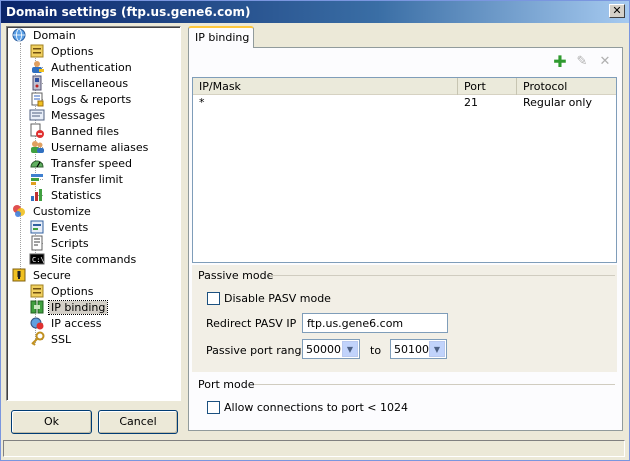 This screenshot has height=461, width=630. Describe the element at coordinates (138, 422) in the screenshot. I see `cancel-button: Cancel` at that location.